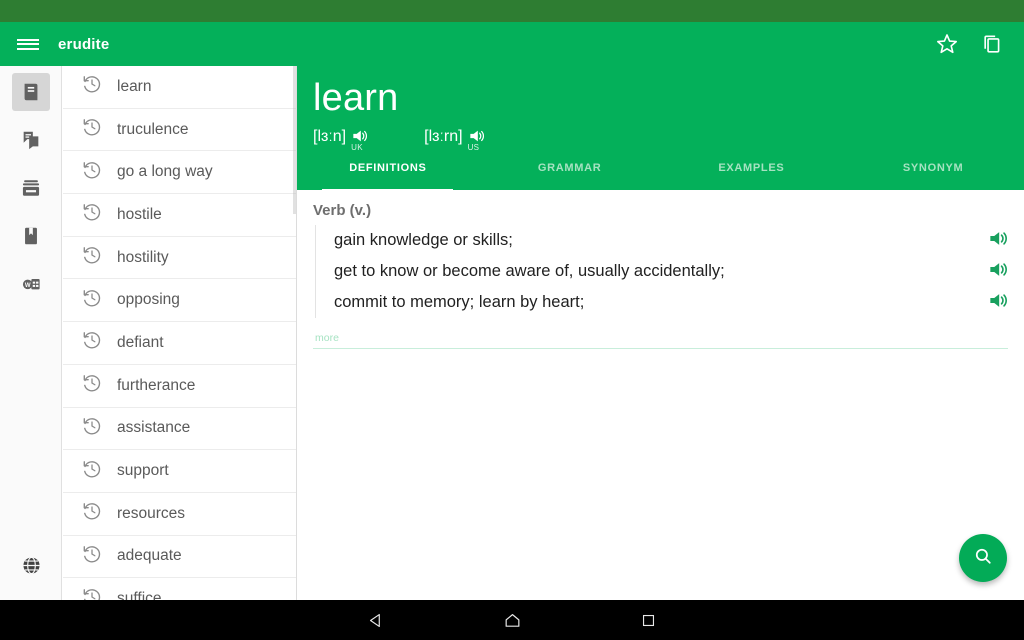 The image size is (1024, 640). What do you see at coordinates (165, 172) in the screenshot?
I see `word-list-item-label: go a long way` at bounding box center [165, 172].